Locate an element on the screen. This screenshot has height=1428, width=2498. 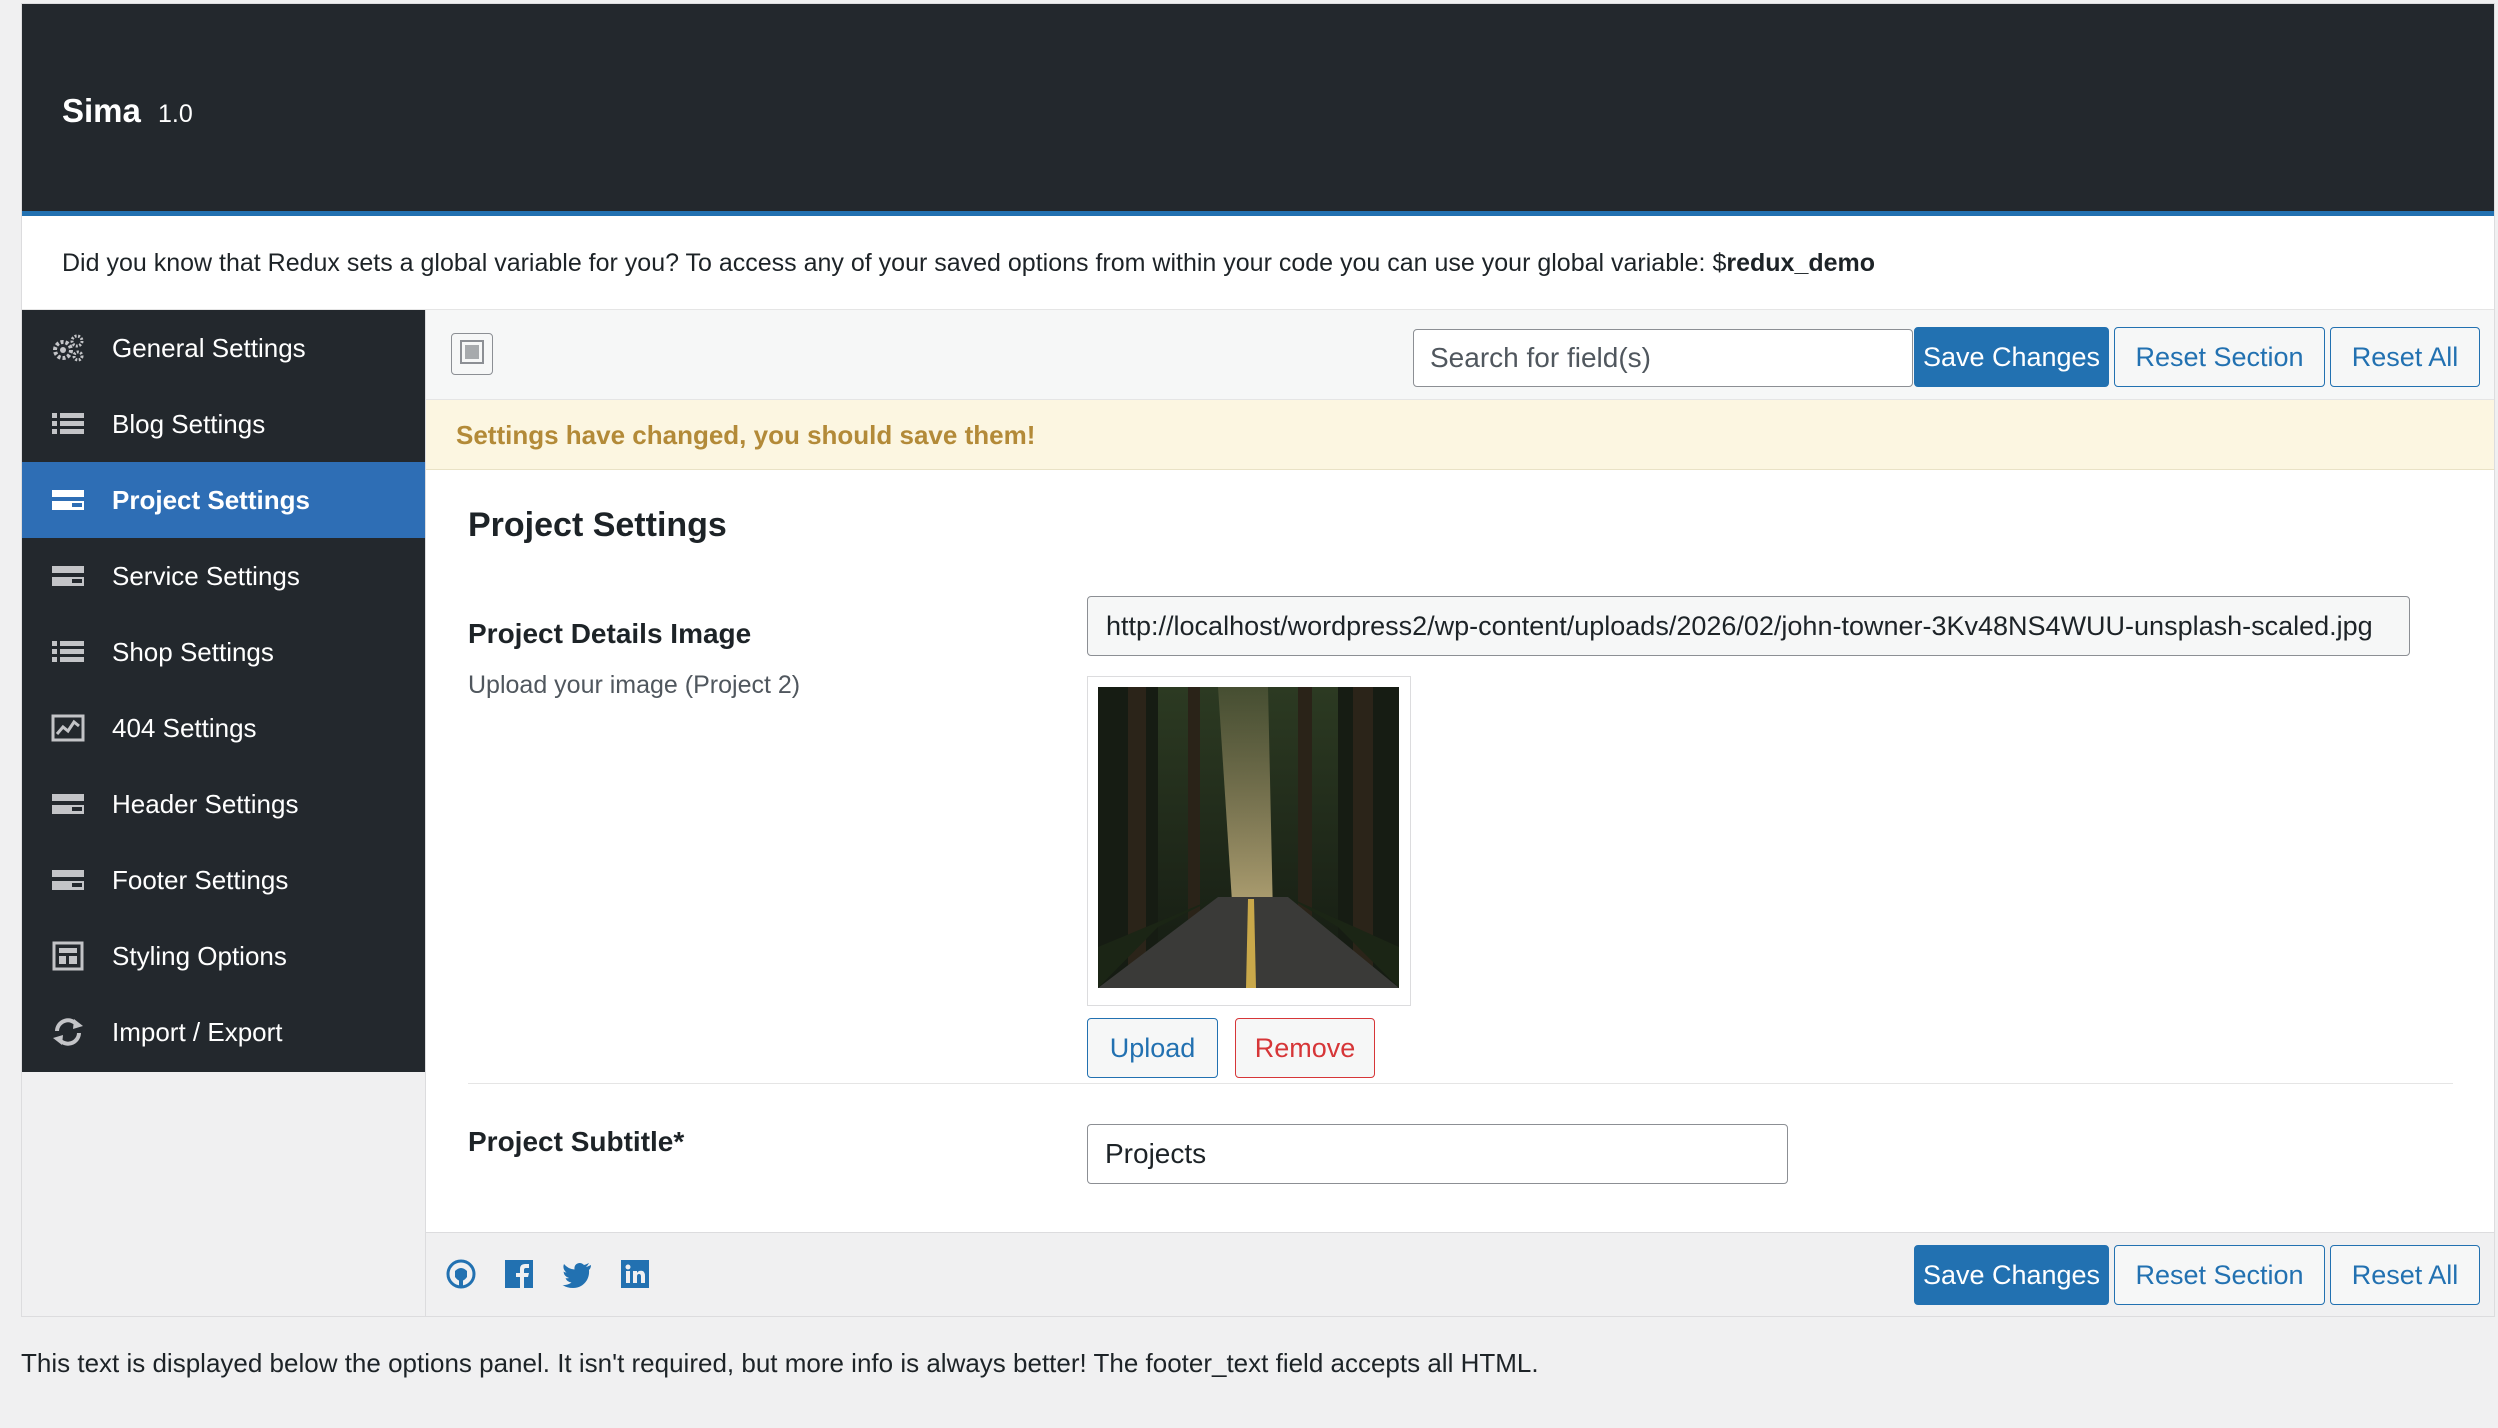
sidebar-item-blog-settings: Blog Settings is located at coordinates (223, 424).